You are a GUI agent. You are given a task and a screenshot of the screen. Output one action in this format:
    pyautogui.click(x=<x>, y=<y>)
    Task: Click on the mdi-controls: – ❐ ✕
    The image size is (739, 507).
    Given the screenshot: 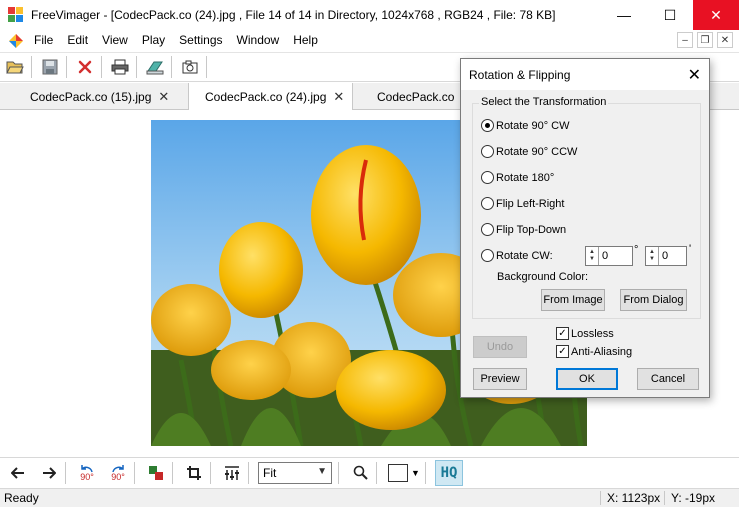 What is the action you would take?
    pyautogui.click(x=705, y=40)
    